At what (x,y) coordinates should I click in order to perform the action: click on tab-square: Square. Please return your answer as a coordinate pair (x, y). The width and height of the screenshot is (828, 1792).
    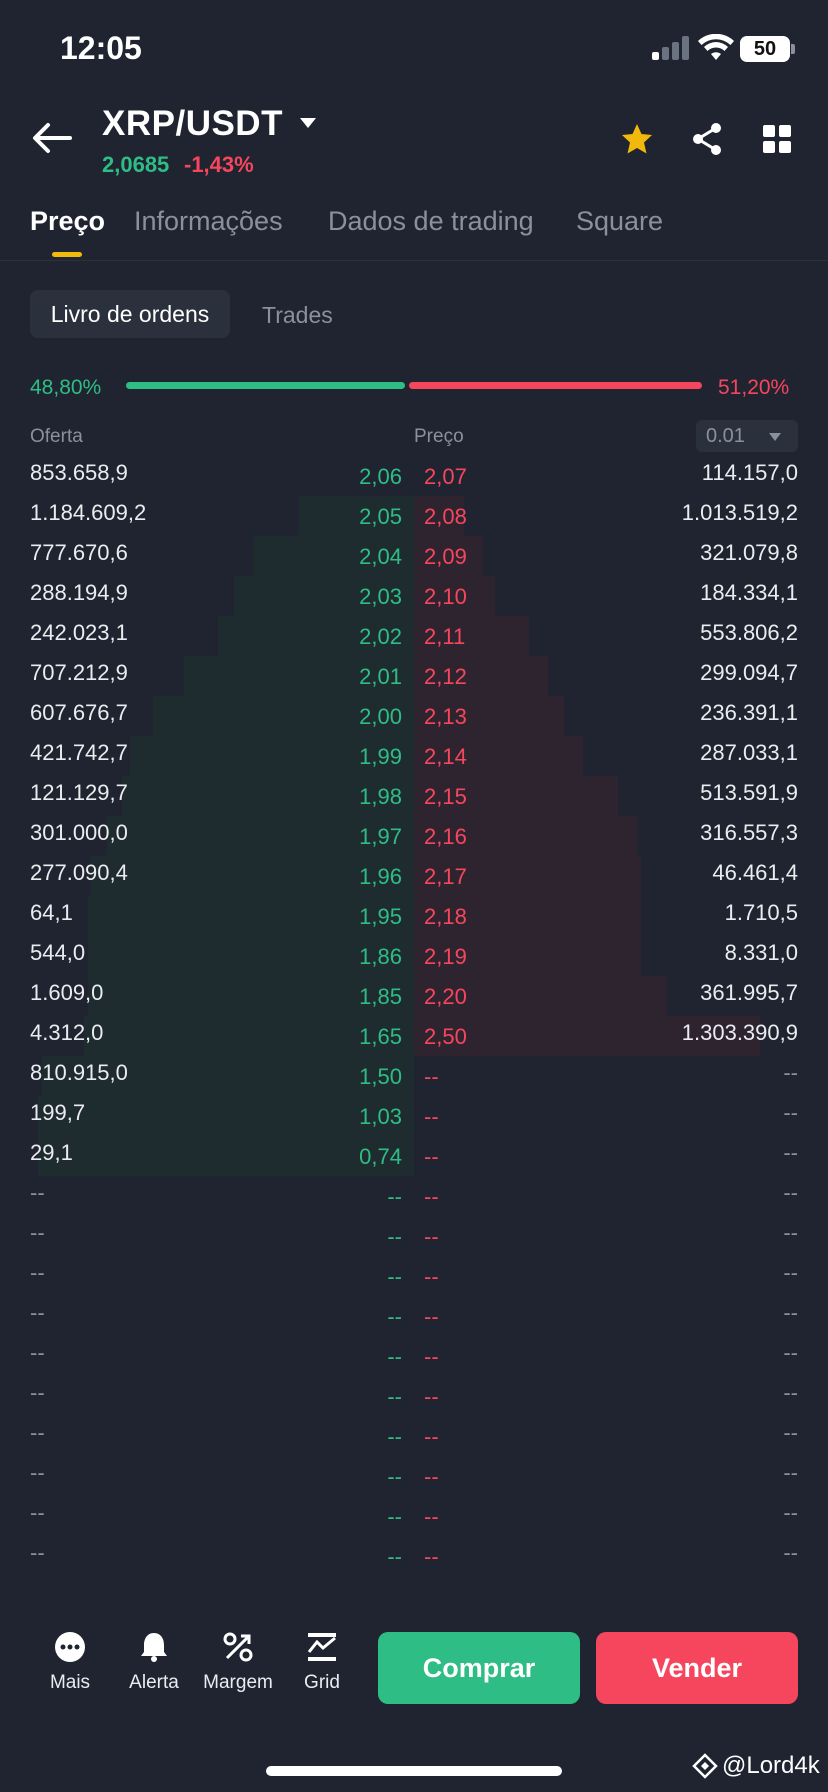
    Looking at the image, I should click on (619, 221).